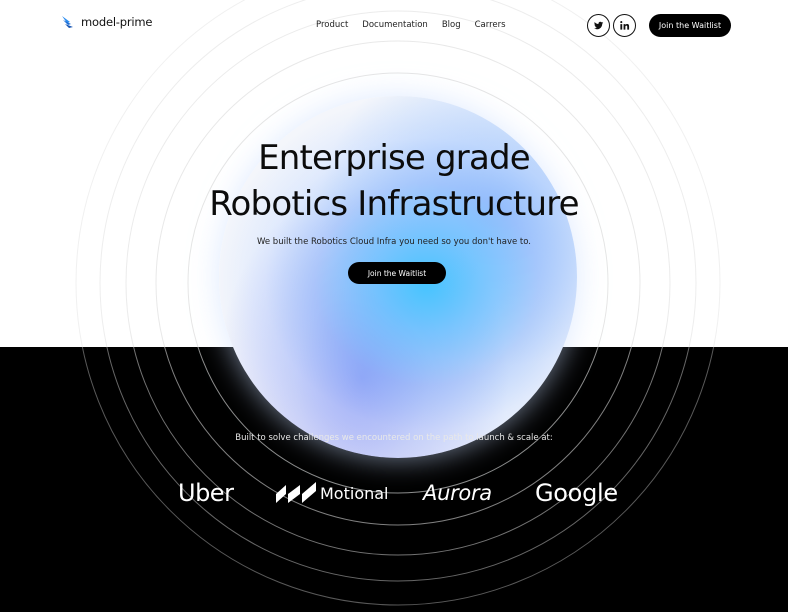  What do you see at coordinates (451, 25) in the screenshot?
I see `nav-blog: Blog` at bounding box center [451, 25].